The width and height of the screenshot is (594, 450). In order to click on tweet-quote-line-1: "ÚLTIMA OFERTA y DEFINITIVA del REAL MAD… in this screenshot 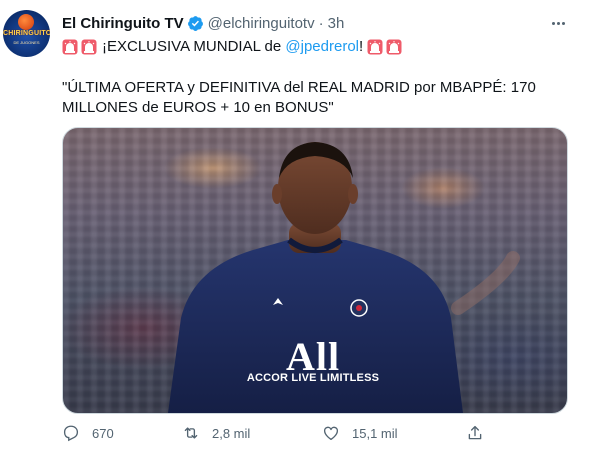, I will do `click(299, 87)`.